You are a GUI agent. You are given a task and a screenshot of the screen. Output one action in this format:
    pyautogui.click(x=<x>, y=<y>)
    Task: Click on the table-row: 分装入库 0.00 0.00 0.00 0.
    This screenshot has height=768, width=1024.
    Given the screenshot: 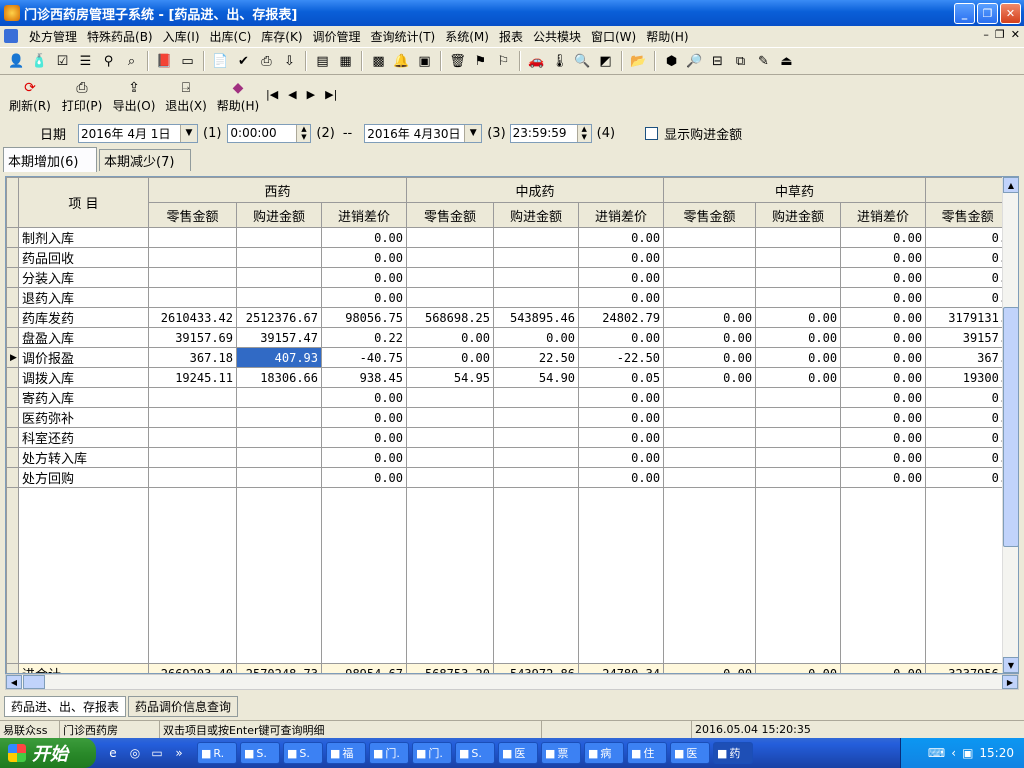 What is the action you would take?
    pyautogui.click(x=508, y=277)
    